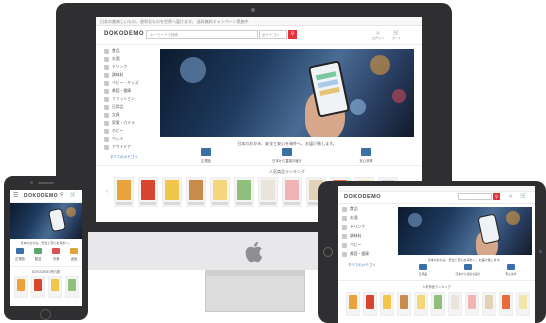 This screenshot has height=323, width=546. I want to click on tablet-search-input, so click(475, 196).